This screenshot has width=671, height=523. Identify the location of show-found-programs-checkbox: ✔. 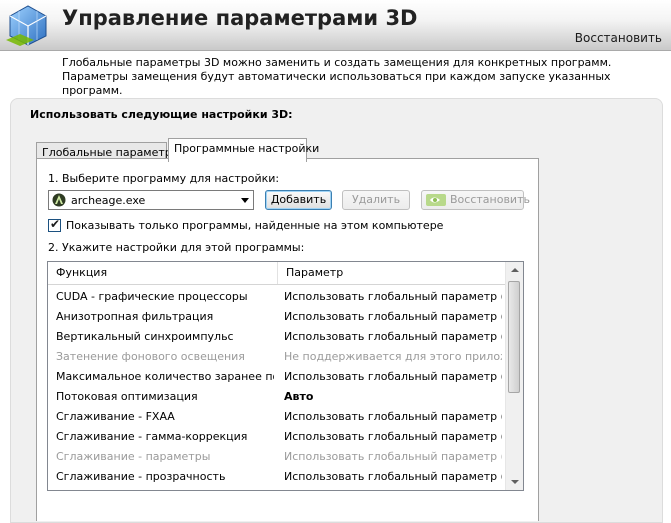
(54, 224).